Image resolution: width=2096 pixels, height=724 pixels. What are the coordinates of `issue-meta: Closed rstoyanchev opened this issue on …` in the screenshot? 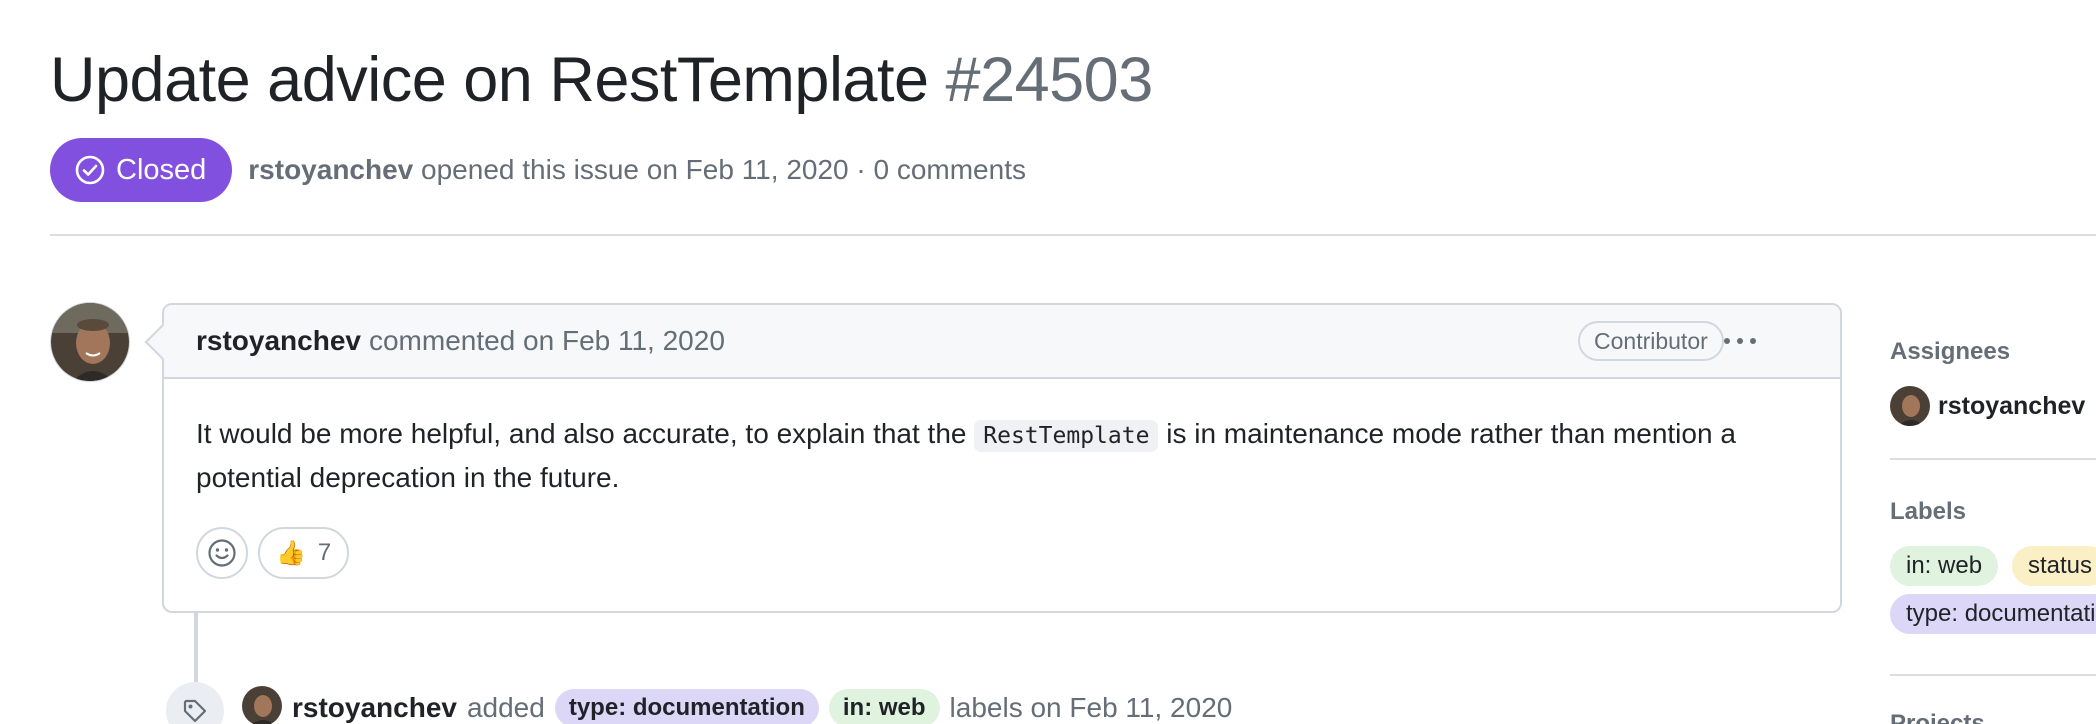 It's located at (538, 170).